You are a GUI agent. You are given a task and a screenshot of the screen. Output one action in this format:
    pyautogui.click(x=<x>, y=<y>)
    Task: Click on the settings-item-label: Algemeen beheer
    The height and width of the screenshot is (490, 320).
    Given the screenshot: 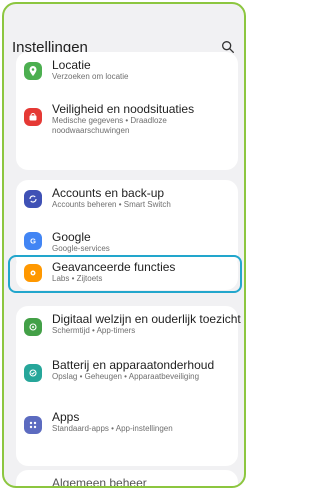 What is the action you would take?
    pyautogui.click(x=99, y=481)
    